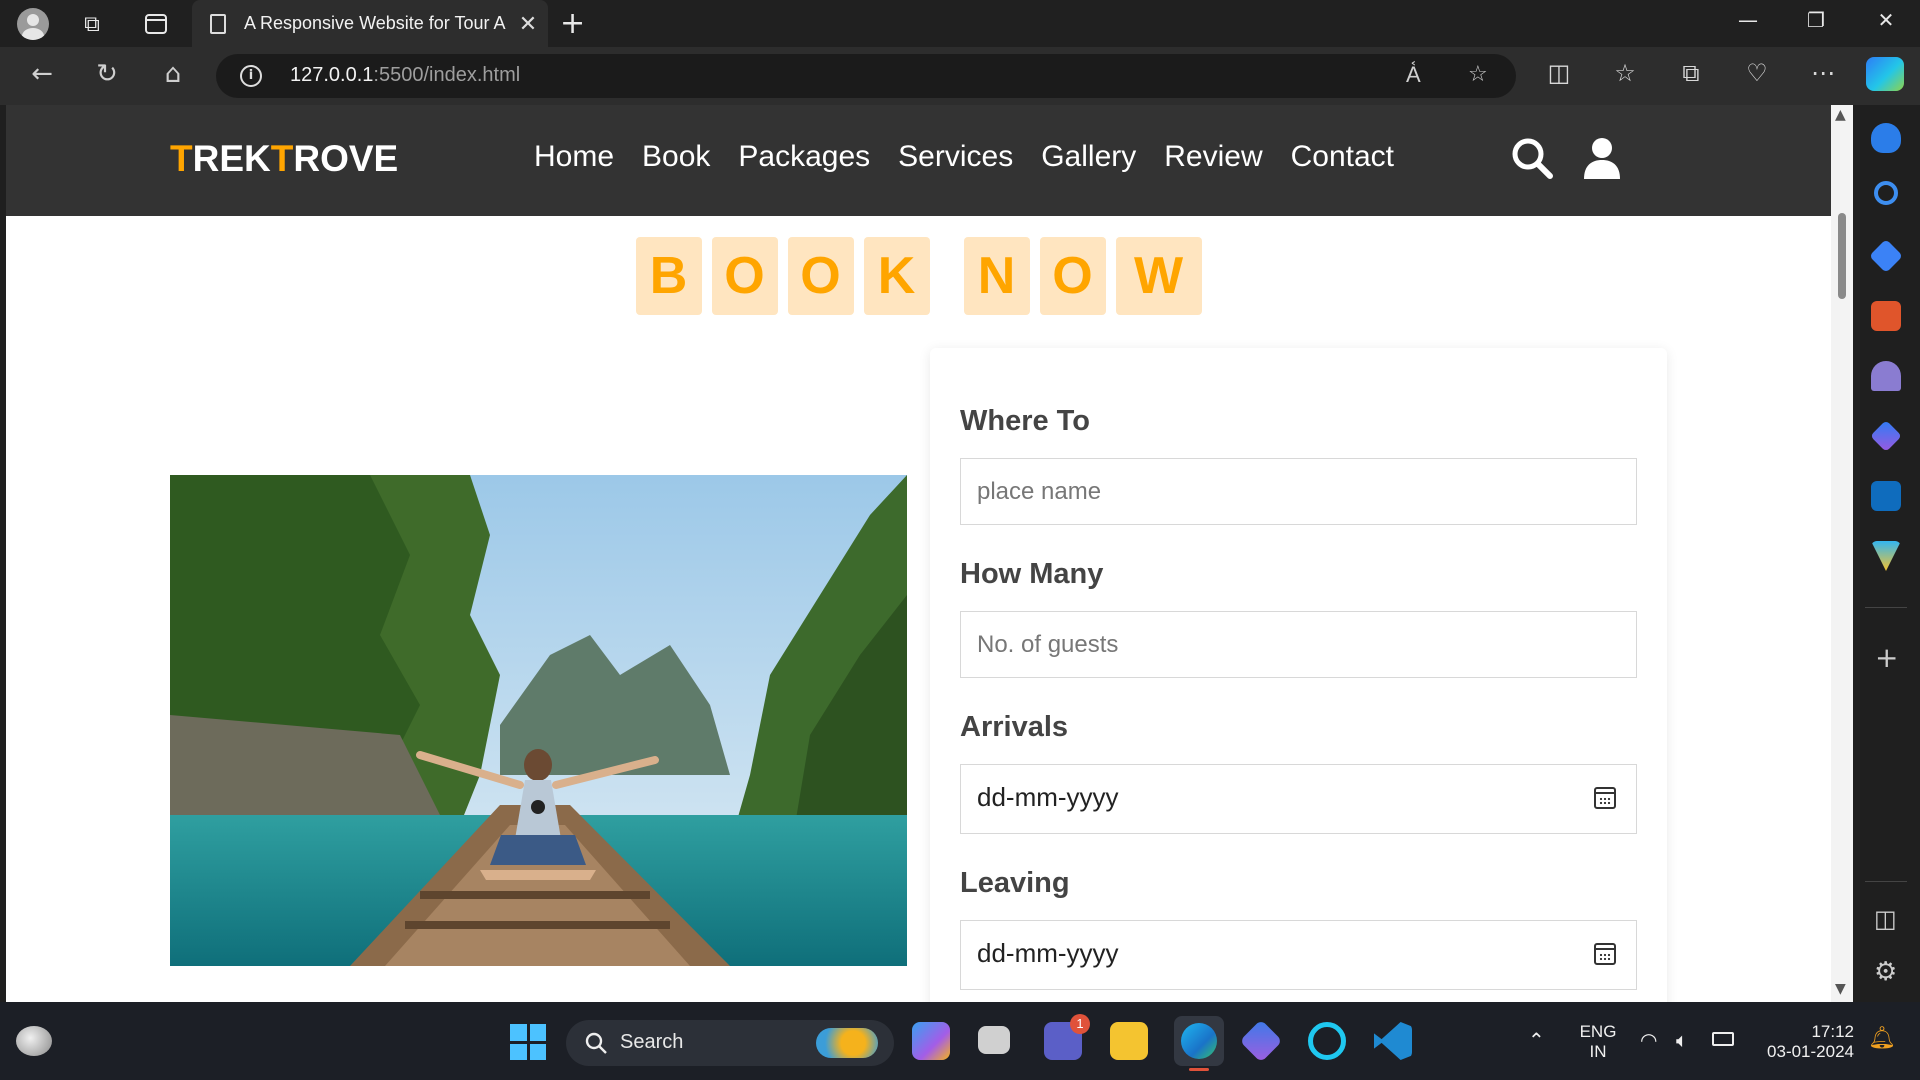 The image size is (1920, 1080). Describe the element at coordinates (1298, 799) in the screenshot. I see `arrivals-date-input: dd-mm-yyyy` at that location.